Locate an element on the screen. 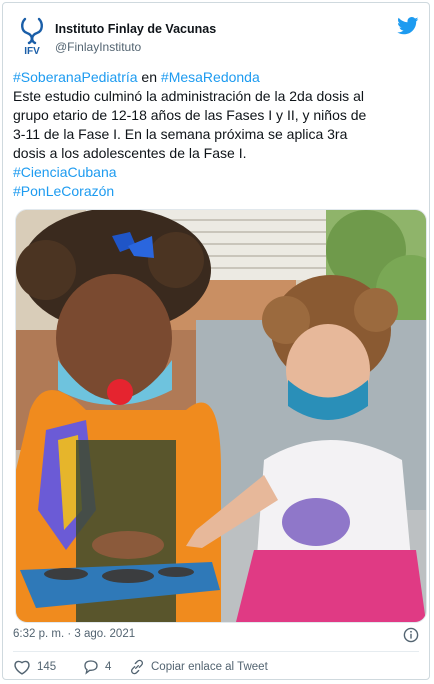  copy-link-button: Copiar enlace al Tweet is located at coordinates (198, 667).